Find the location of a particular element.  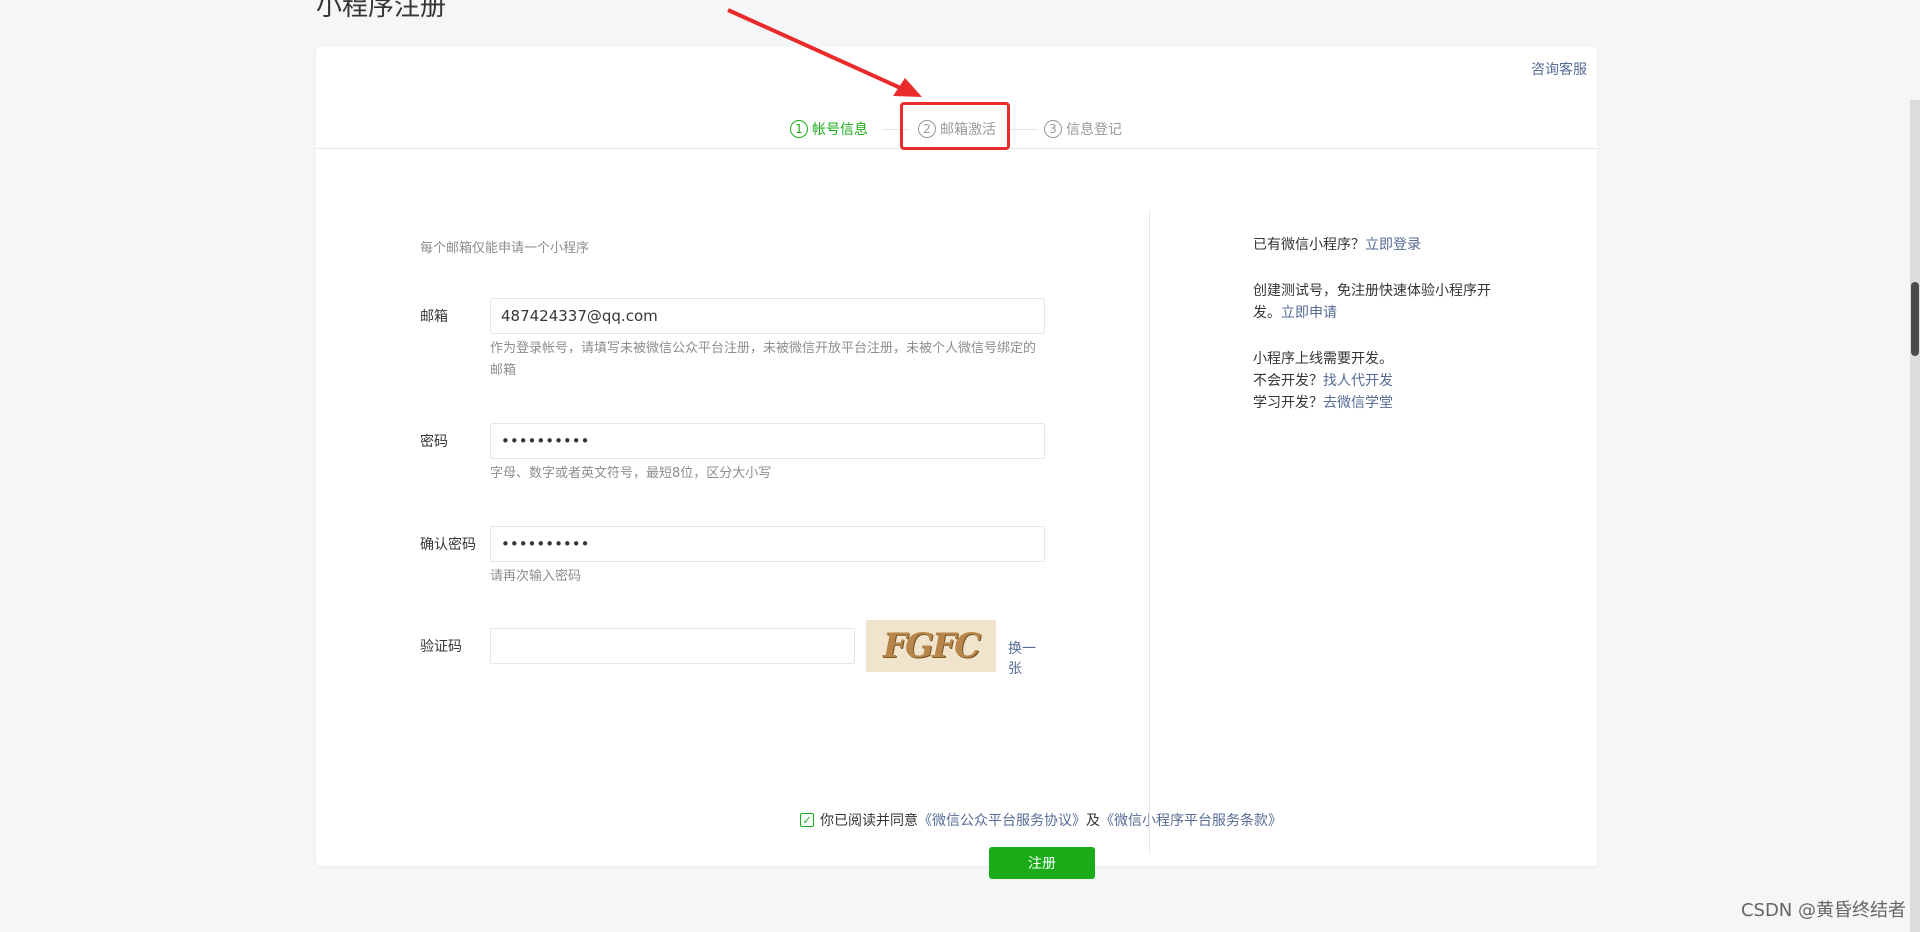

captcha-refresh-link: 换一张 is located at coordinates (1026, 658).